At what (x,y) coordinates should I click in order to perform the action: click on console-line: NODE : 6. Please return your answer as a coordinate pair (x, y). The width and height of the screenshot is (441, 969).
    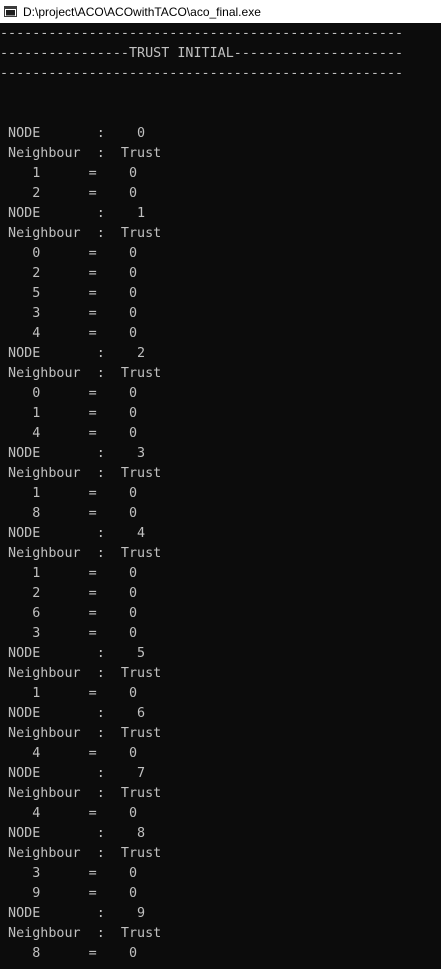
    Looking at the image, I should click on (73, 713).